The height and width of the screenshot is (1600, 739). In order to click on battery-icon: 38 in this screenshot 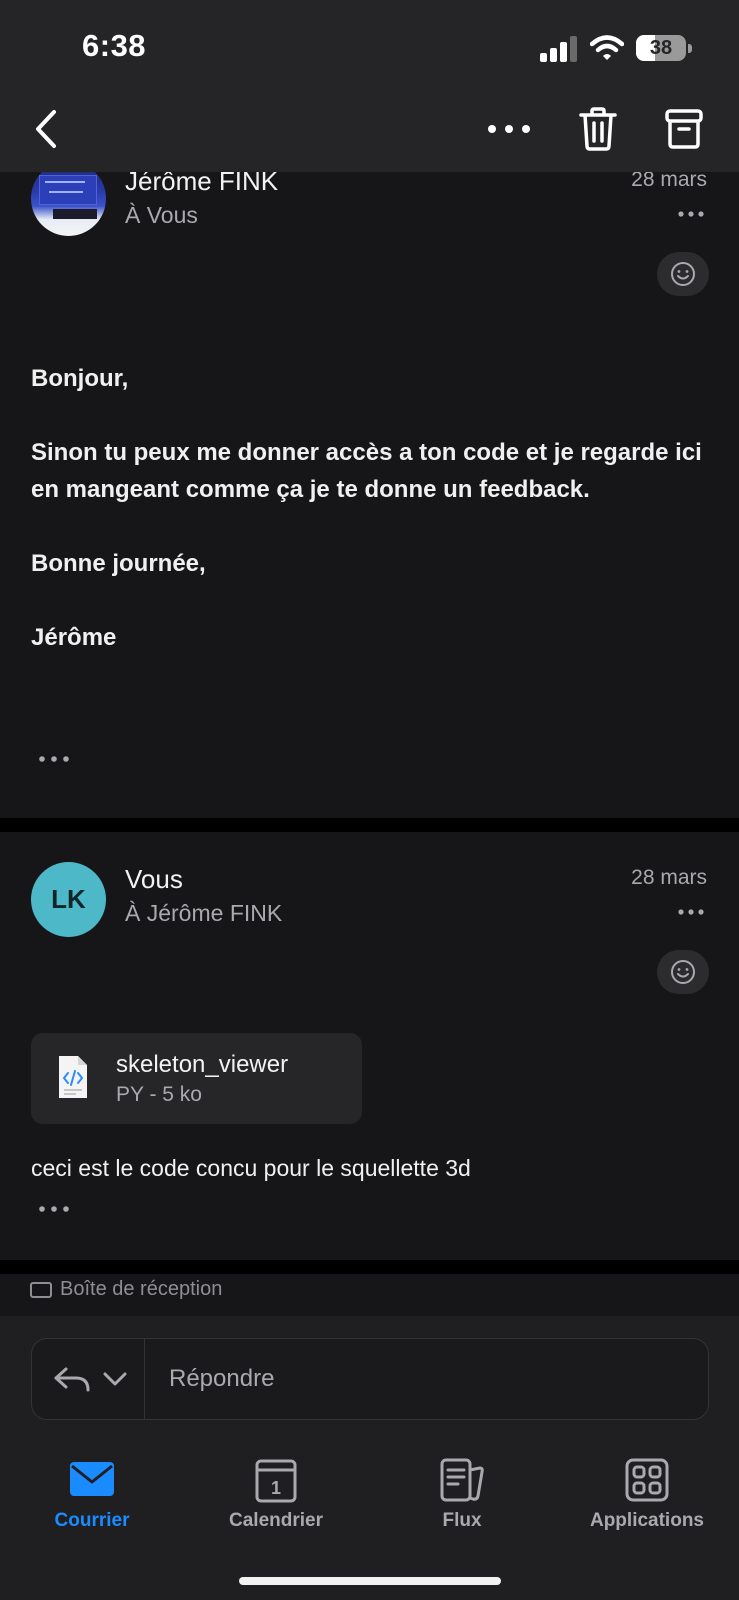, I will do `click(664, 48)`.